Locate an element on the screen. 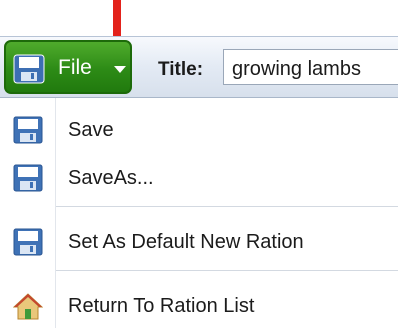  menu-item-label: Set As Default New Ration is located at coordinates (186, 242).